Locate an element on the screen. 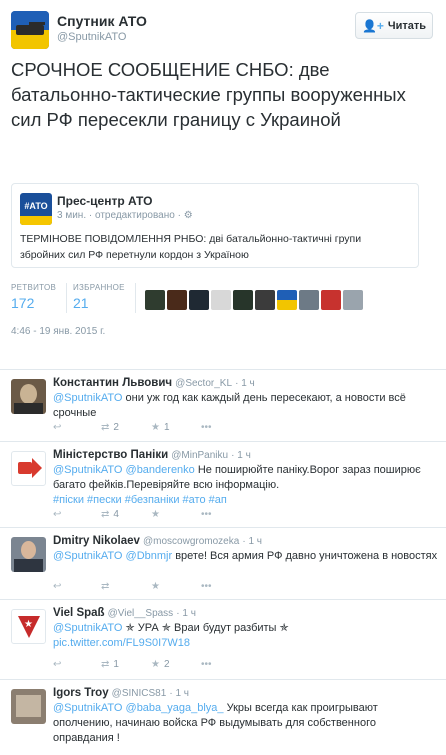  retweet-button: ⇄ is located at coordinates (107, 586).